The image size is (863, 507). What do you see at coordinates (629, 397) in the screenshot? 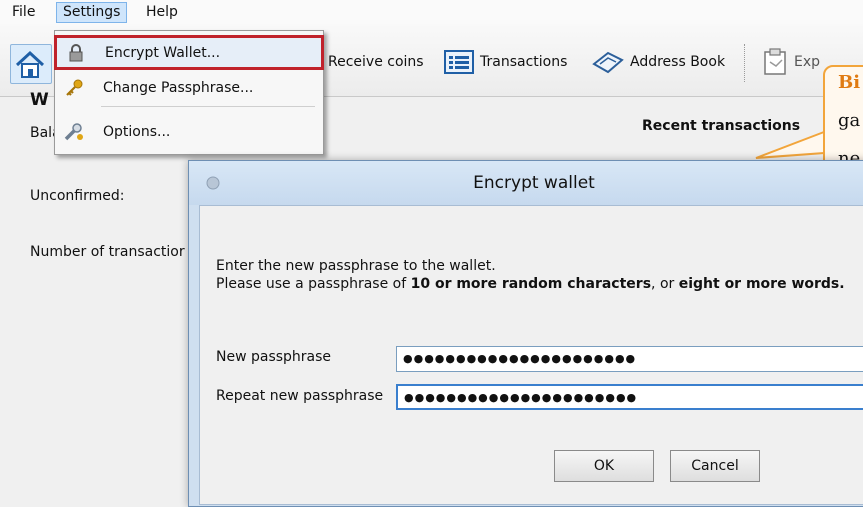
I see `repeat-passphrase-input: ●●●●●●●●●●●●●●●●●●●●●●` at bounding box center [629, 397].